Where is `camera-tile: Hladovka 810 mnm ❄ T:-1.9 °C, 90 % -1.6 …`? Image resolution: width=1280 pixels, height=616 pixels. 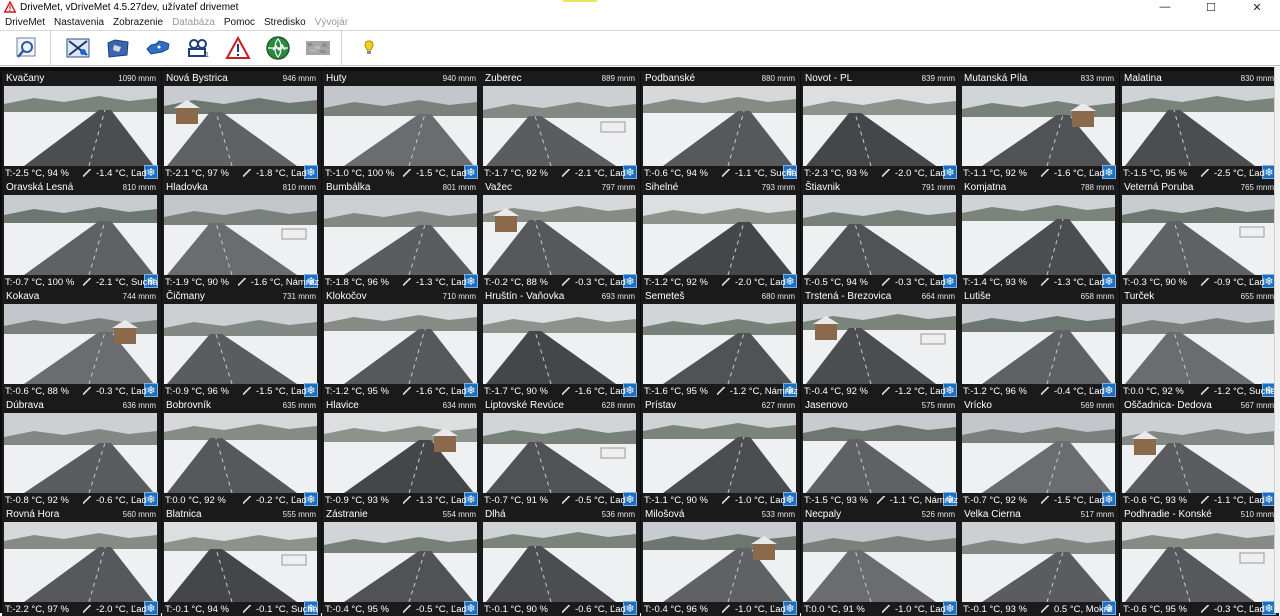 camera-tile: Hladovka 810 mnm ❄ T:-1.9 °C, 90 % -1.6 … is located at coordinates (241, 234).